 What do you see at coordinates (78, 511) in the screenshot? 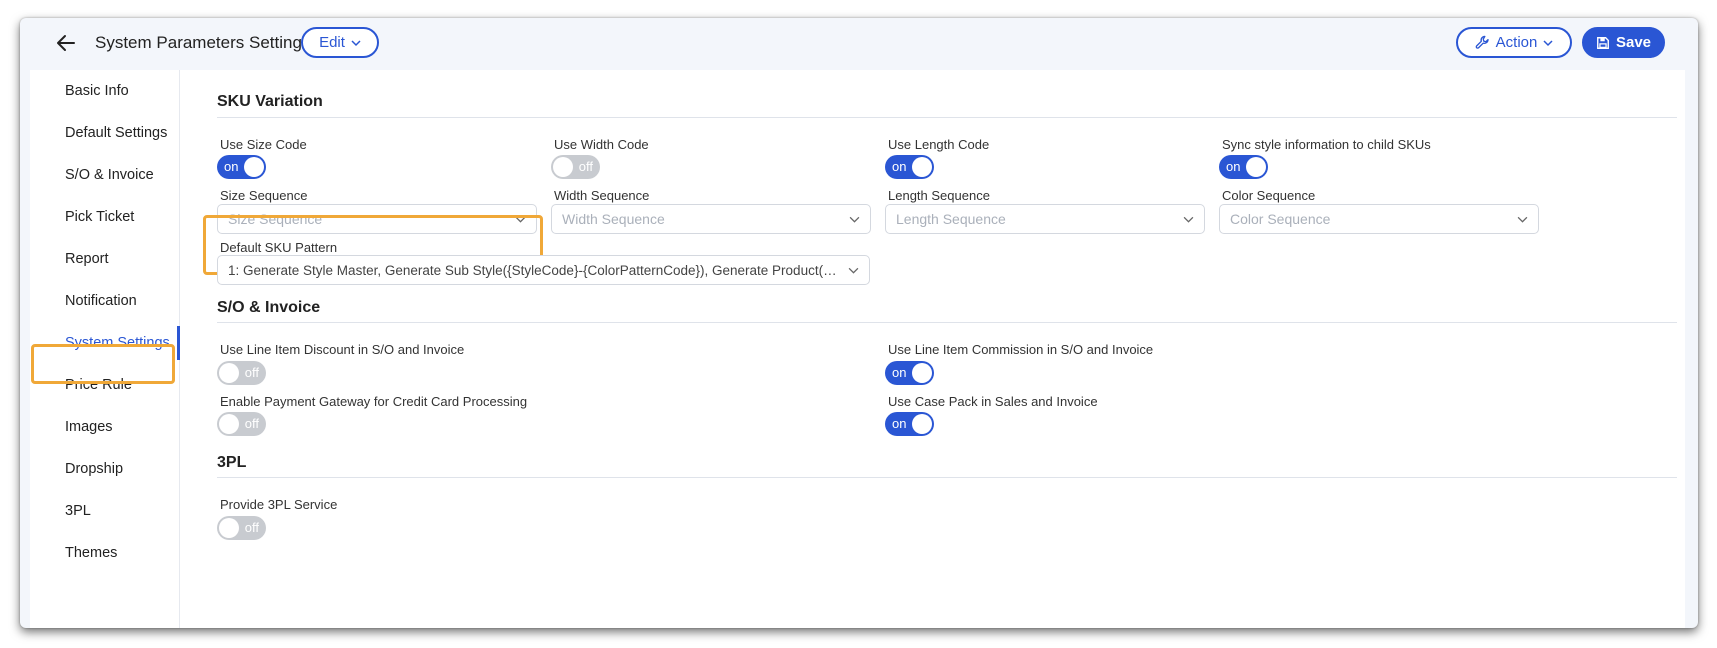
I see `sidebar-item-label: 3PL` at bounding box center [78, 511].